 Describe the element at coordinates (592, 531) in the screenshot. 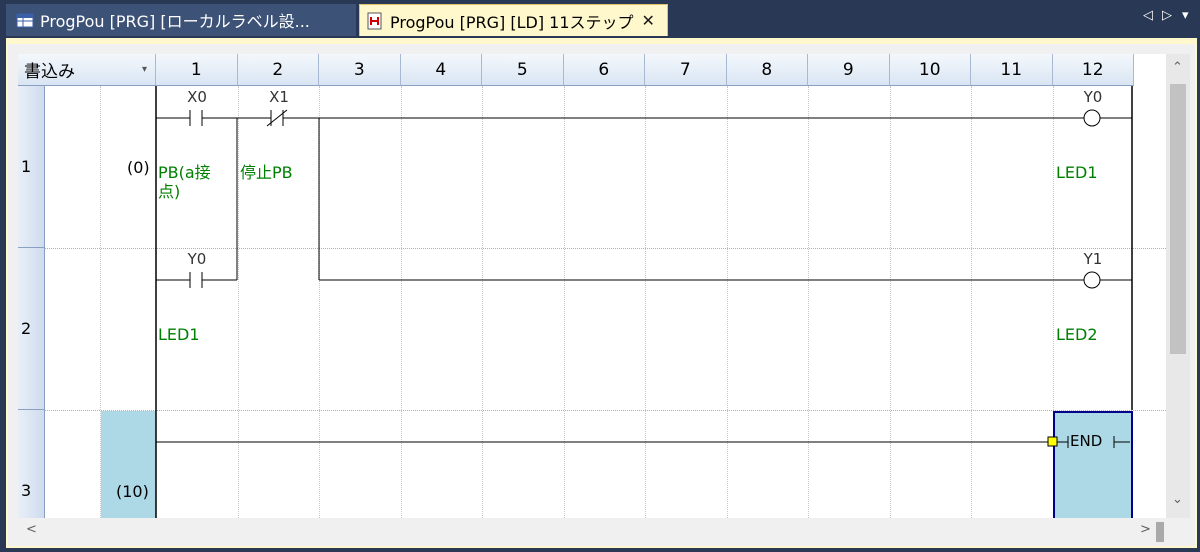

I see `horizontal-scrollbar: < >` at that location.